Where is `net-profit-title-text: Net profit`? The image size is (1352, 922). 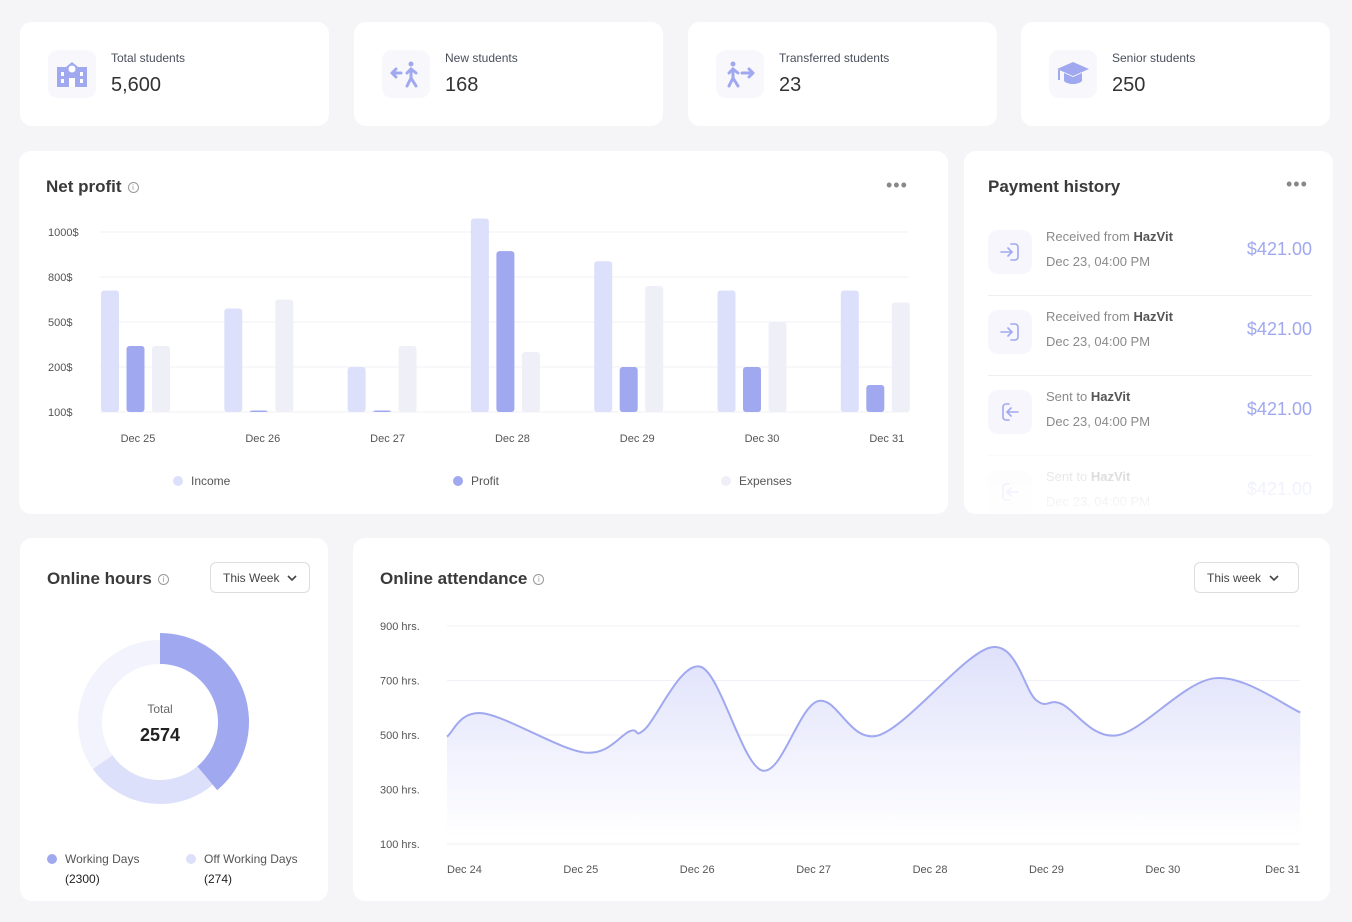 net-profit-title-text: Net profit is located at coordinates (84, 186).